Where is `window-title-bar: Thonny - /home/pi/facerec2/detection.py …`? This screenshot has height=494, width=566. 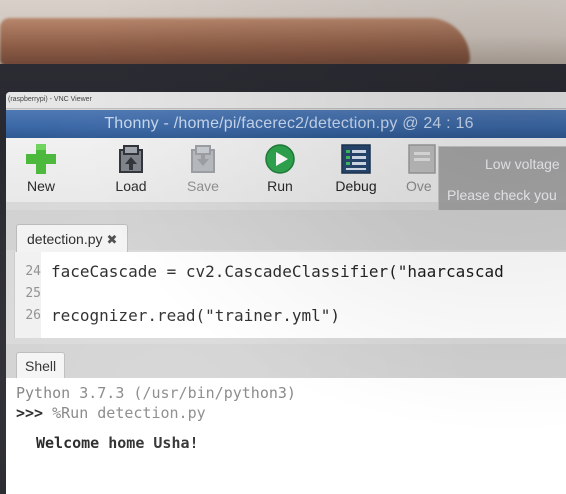
window-title-bar: Thonny - /home/pi/facerec2/detection.py … is located at coordinates (286, 124).